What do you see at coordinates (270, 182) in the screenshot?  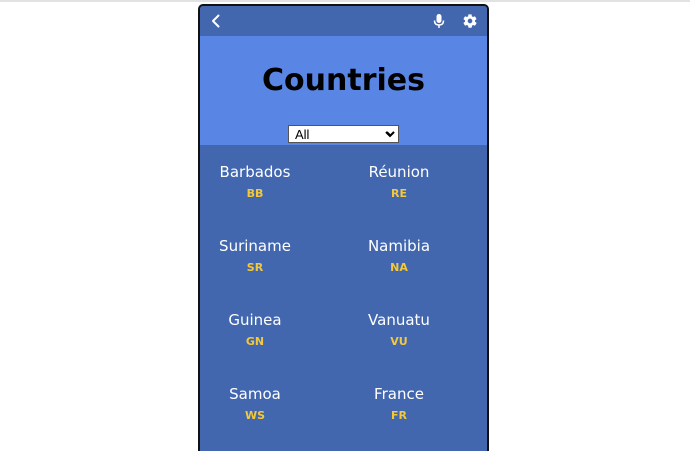 I see `country-card-barbados: Barbados BB` at bounding box center [270, 182].